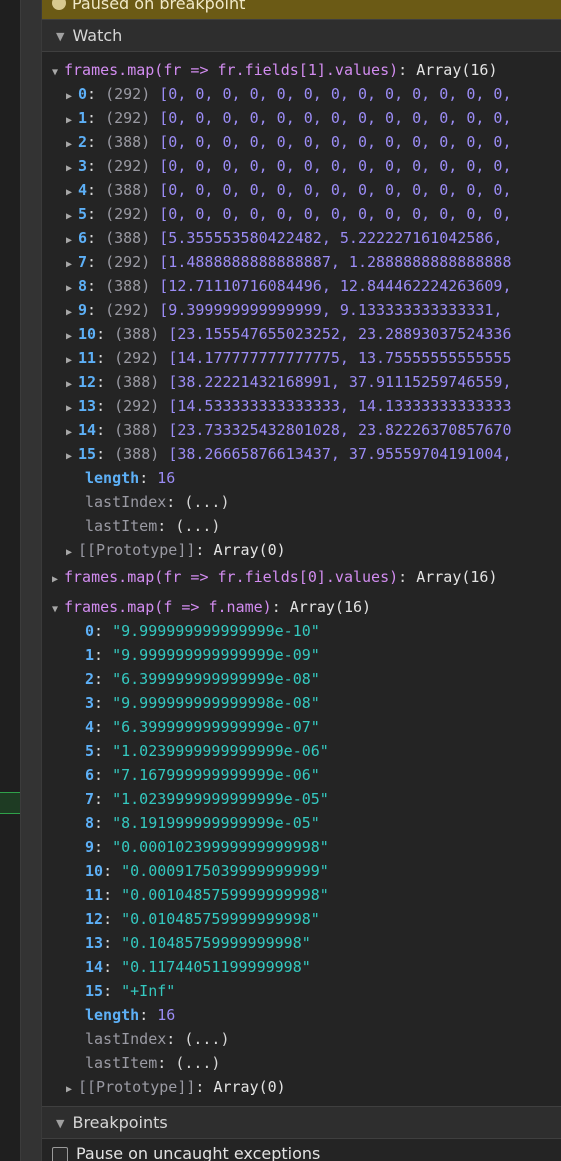 This screenshot has height=1161, width=561. What do you see at coordinates (83, 166) in the screenshot?
I see `item-key: 3` at bounding box center [83, 166].